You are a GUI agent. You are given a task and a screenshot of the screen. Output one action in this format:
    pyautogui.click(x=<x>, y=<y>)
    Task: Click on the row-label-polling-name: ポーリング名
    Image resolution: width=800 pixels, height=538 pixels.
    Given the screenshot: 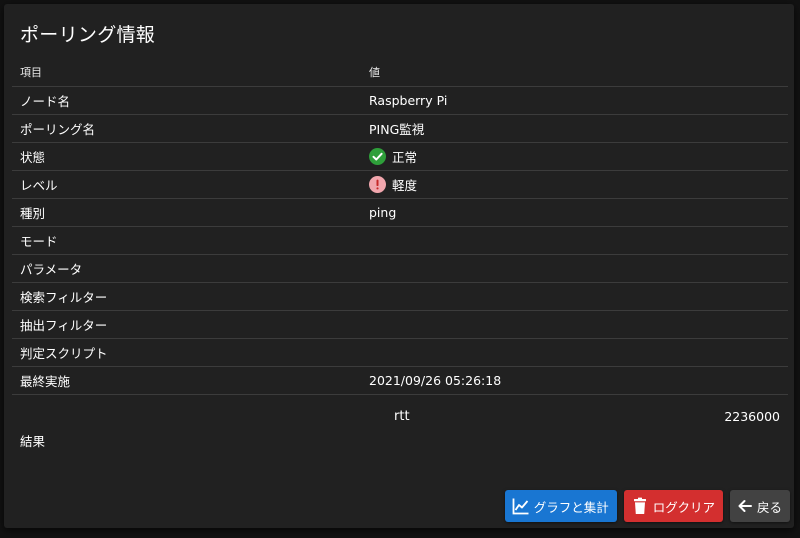 What is the action you would take?
    pyautogui.click(x=186, y=128)
    